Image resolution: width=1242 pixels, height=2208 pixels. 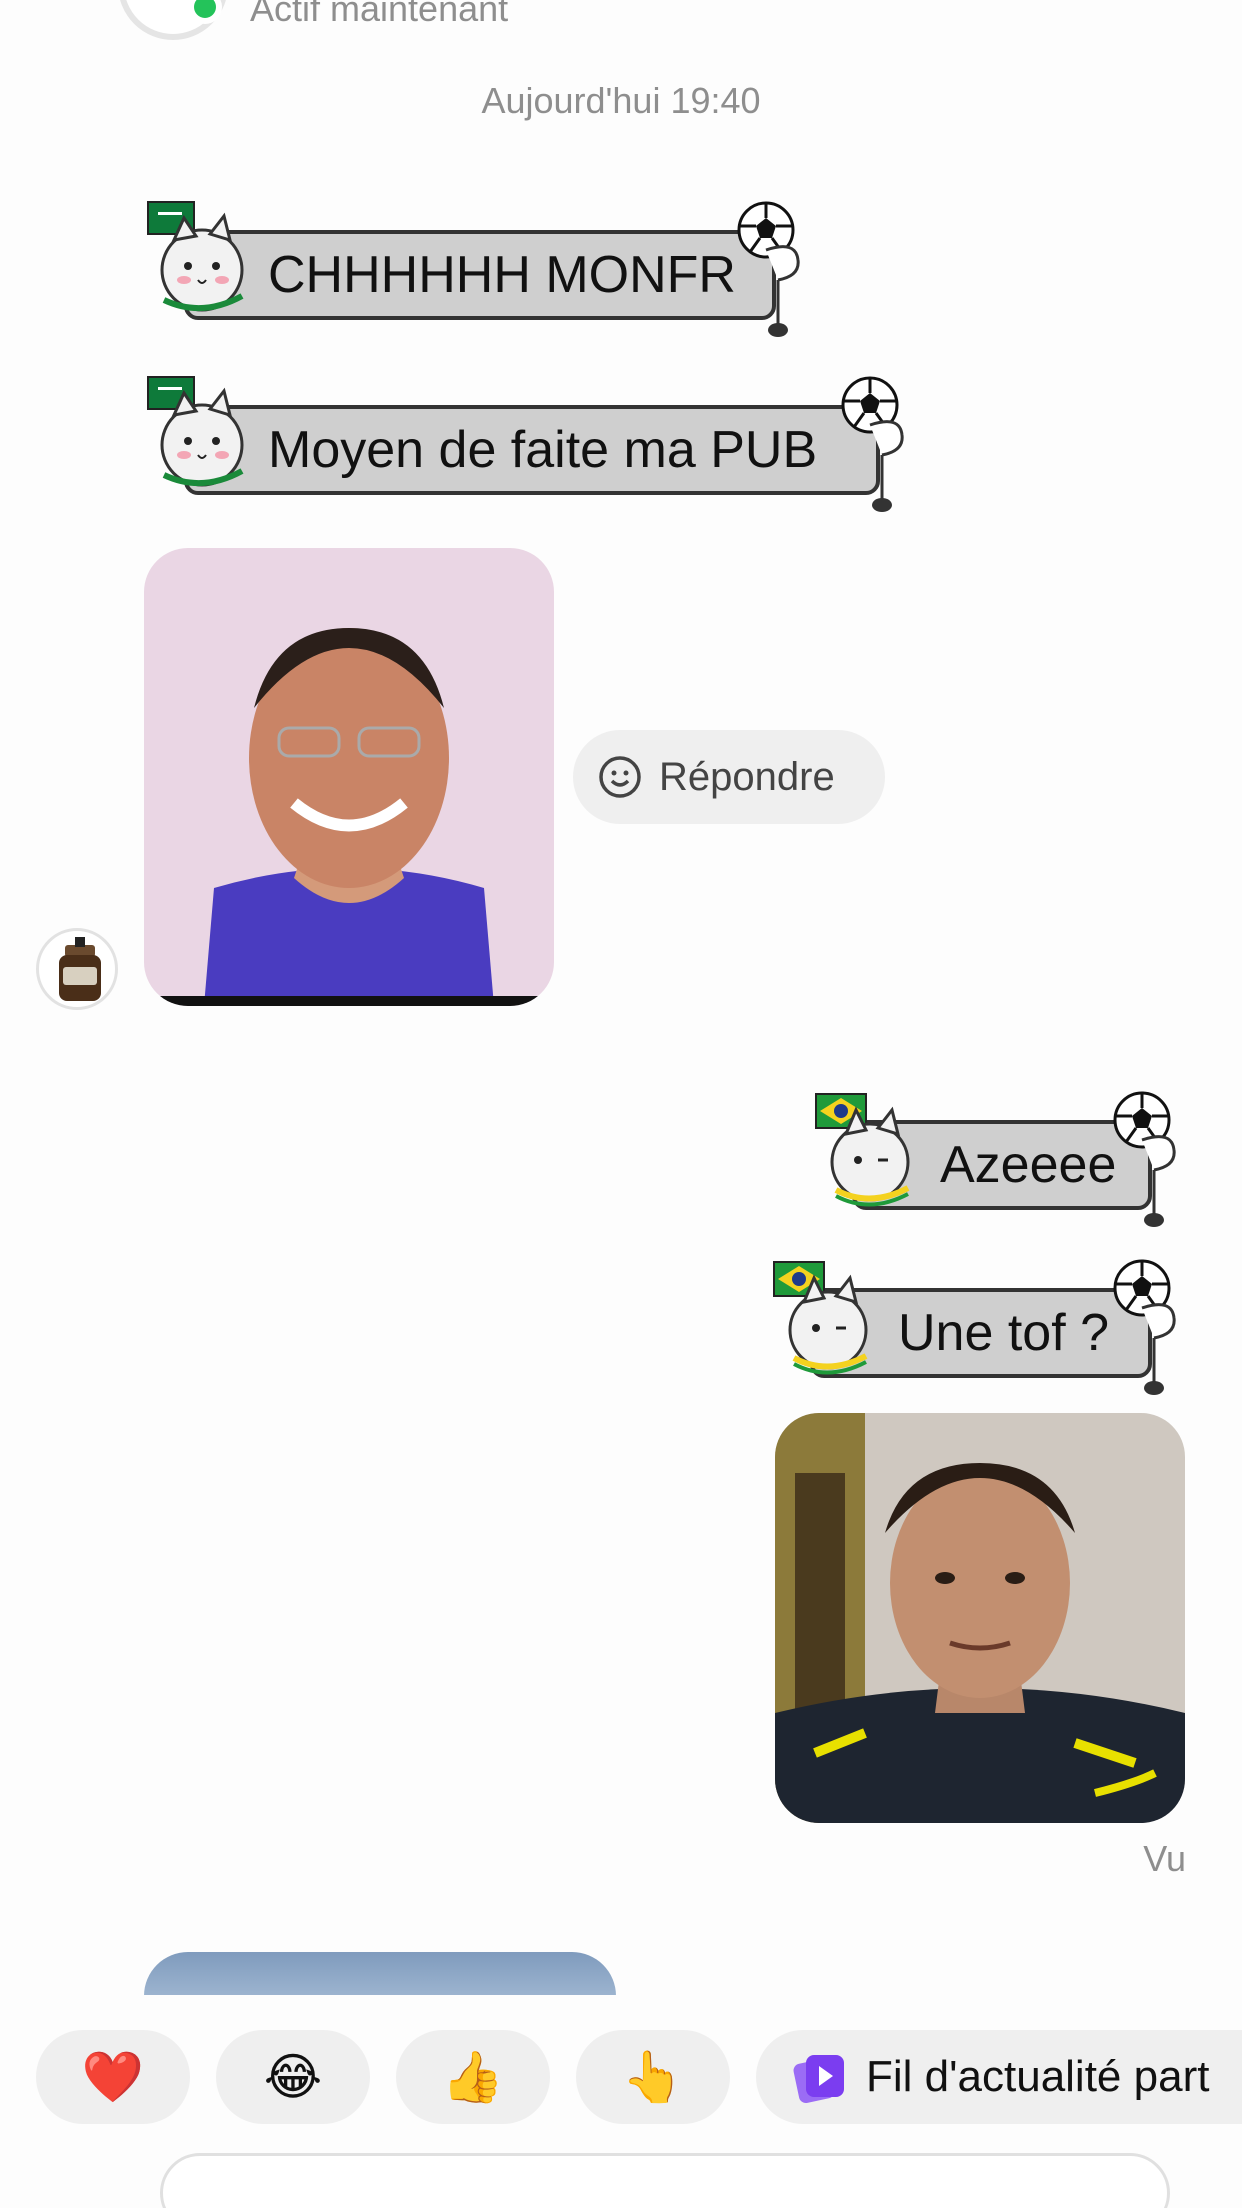 I want to click on thumbs-up-icon: 👍, so click(x=473, y=2076).